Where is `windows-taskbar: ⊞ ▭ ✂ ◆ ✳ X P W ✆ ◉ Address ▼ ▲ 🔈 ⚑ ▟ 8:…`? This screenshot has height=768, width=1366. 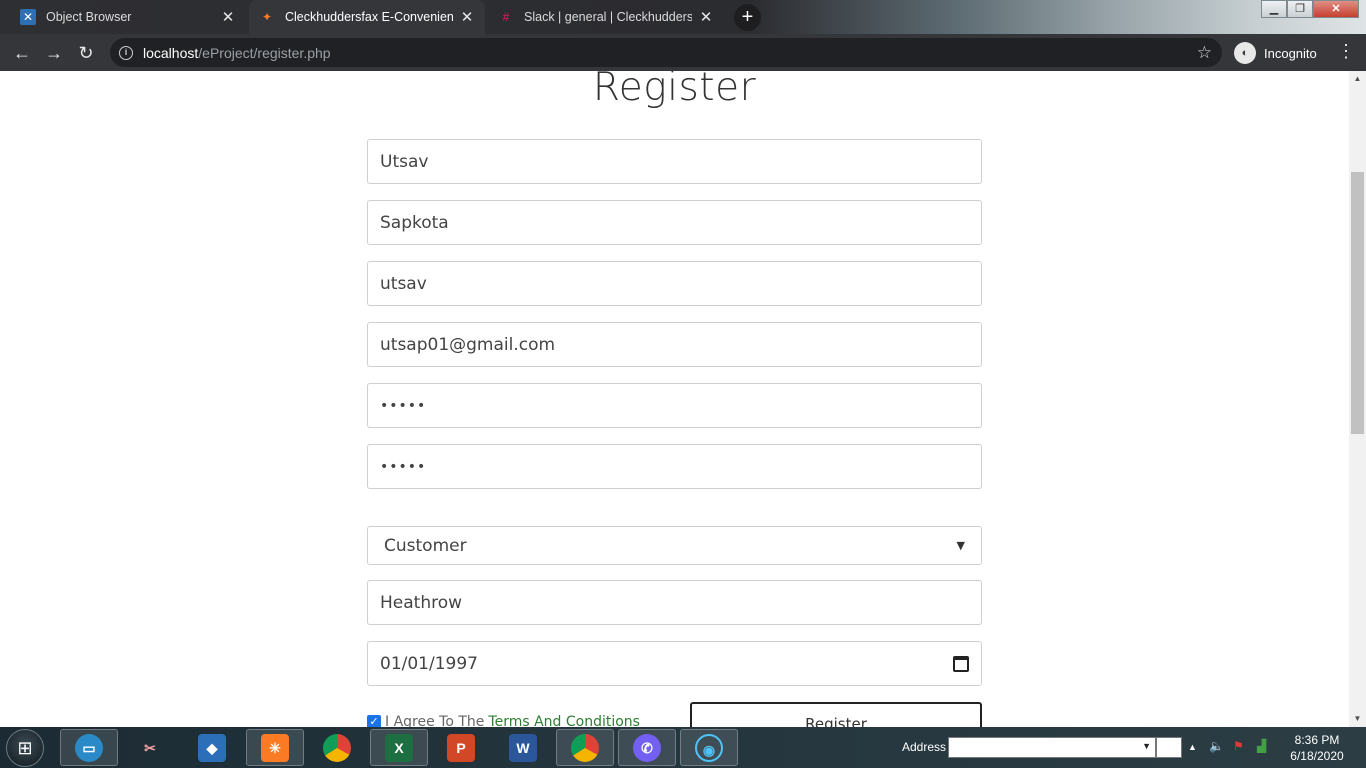
windows-taskbar: ⊞ ▭ ✂ ◆ ✳ X P W ✆ ◉ Address ▼ ▲ 🔈 ⚑ ▟ 8:… is located at coordinates (683, 747).